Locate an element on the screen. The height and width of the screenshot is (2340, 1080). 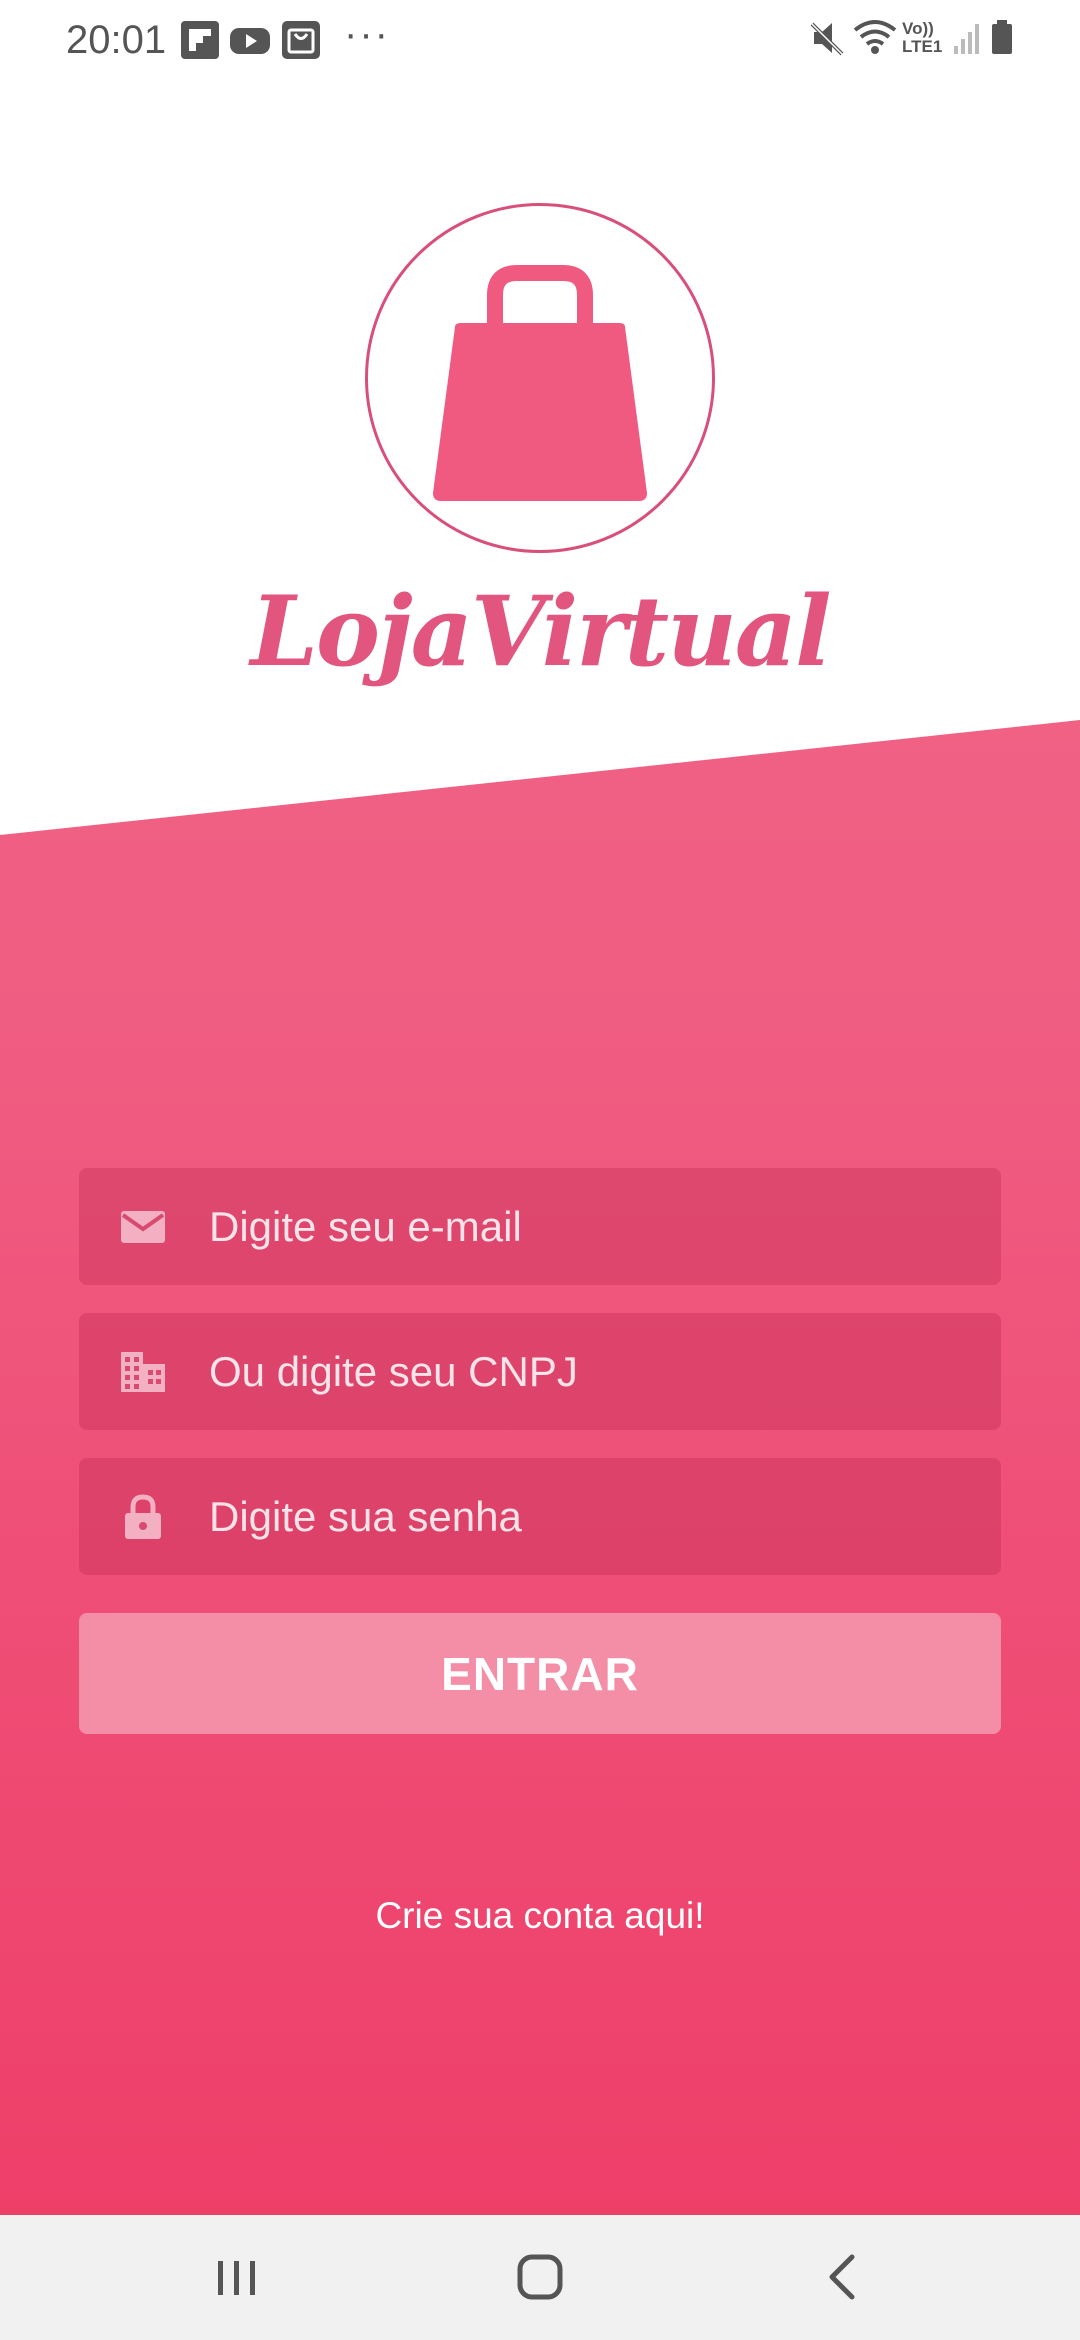
cnpj-input is located at coordinates (589, 1371).